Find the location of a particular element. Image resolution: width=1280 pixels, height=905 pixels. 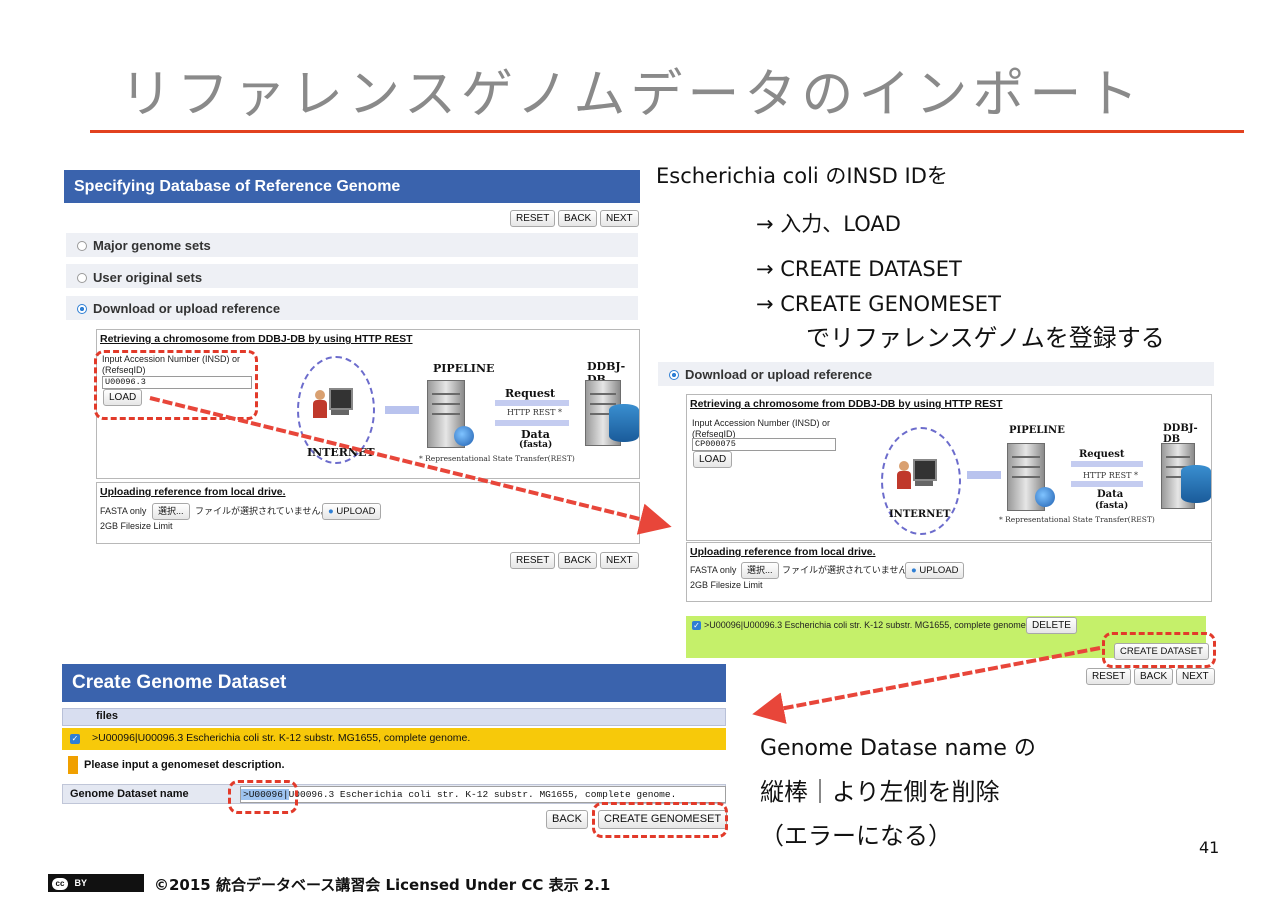

cc-by-label: BY is located at coordinates (81, 883).